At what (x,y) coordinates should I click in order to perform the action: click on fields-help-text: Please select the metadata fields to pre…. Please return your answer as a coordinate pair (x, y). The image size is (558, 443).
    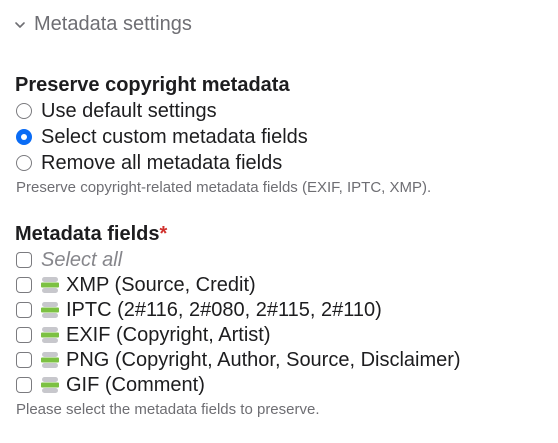
    Looking at the image, I should click on (168, 409).